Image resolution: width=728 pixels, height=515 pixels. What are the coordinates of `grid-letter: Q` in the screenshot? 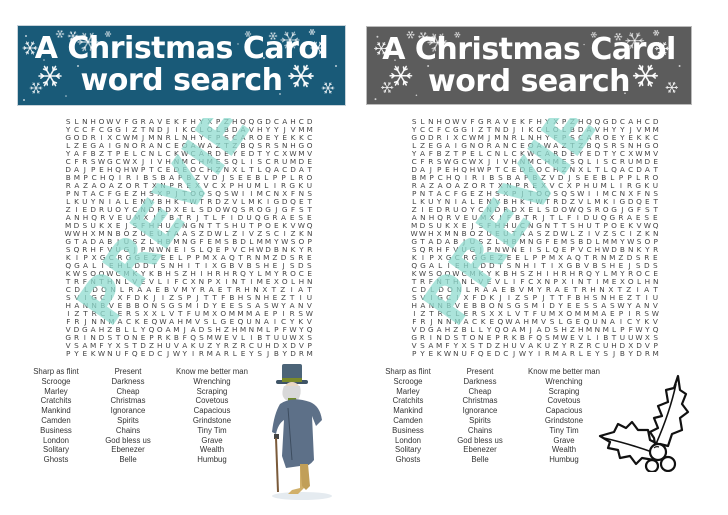 It's located at (134, 353).